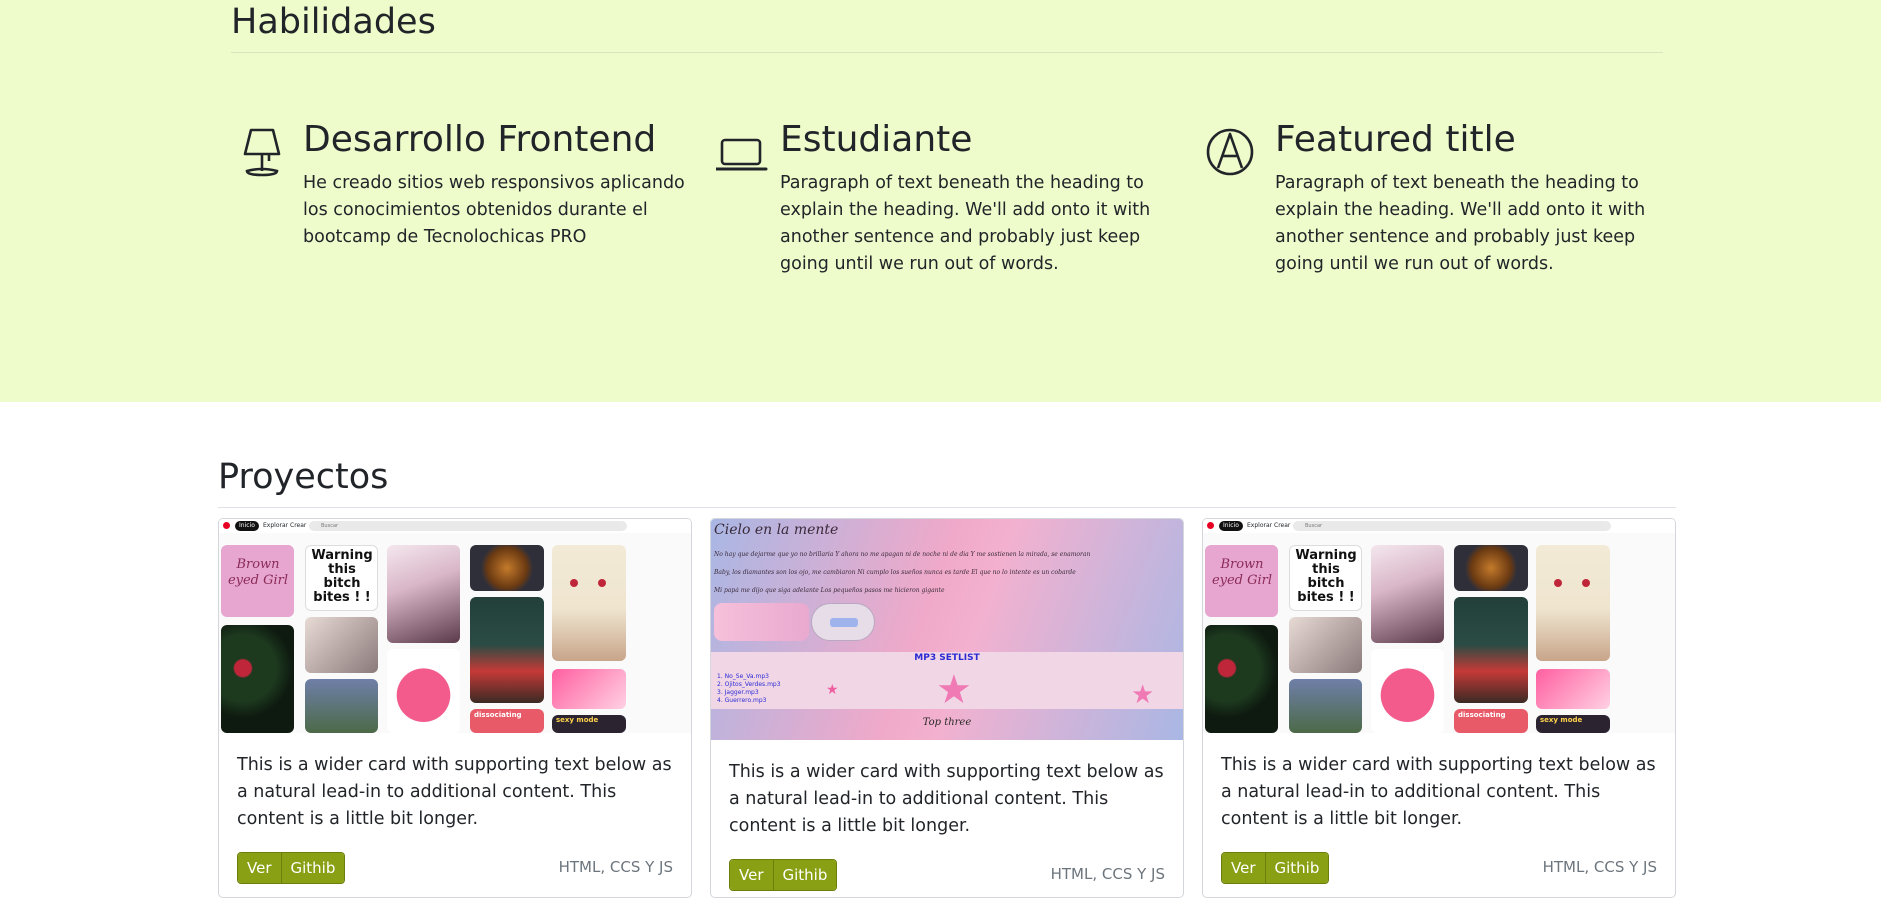 Image resolution: width=1881 pixels, height=898 pixels. What do you see at coordinates (303, 477) in the screenshot?
I see `projects-title: Proyectos` at bounding box center [303, 477].